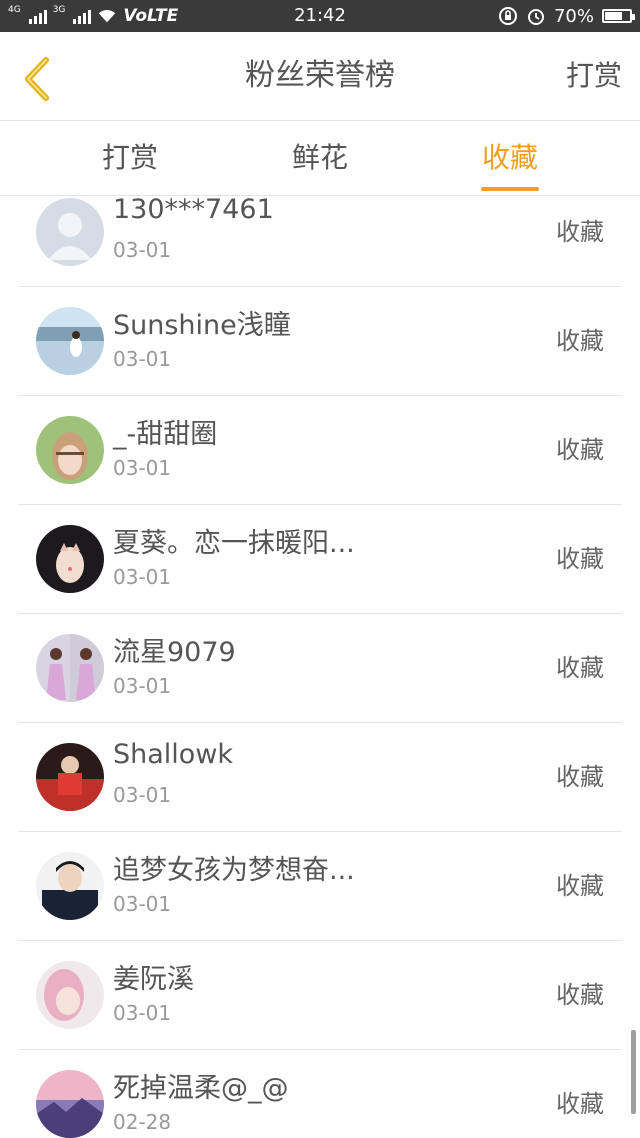  Describe the element at coordinates (594, 76) in the screenshot. I see `reward-button: 打赏` at that location.